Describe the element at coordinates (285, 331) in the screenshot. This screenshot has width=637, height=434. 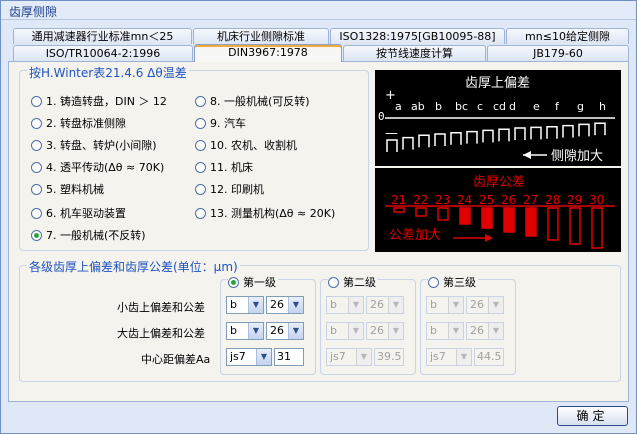
I see `grade1-large-tol-select: 26 ▼` at that location.